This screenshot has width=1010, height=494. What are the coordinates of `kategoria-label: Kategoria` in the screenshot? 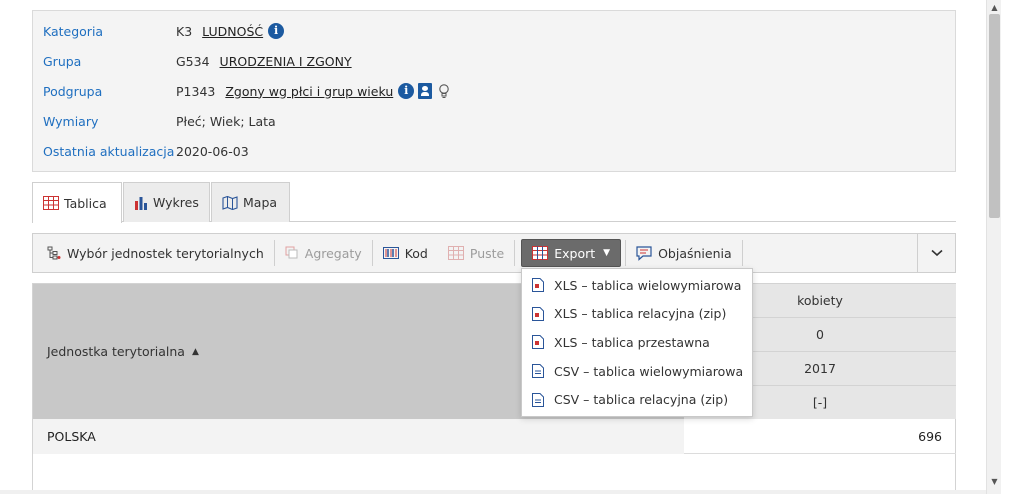 It's located at (73, 31).